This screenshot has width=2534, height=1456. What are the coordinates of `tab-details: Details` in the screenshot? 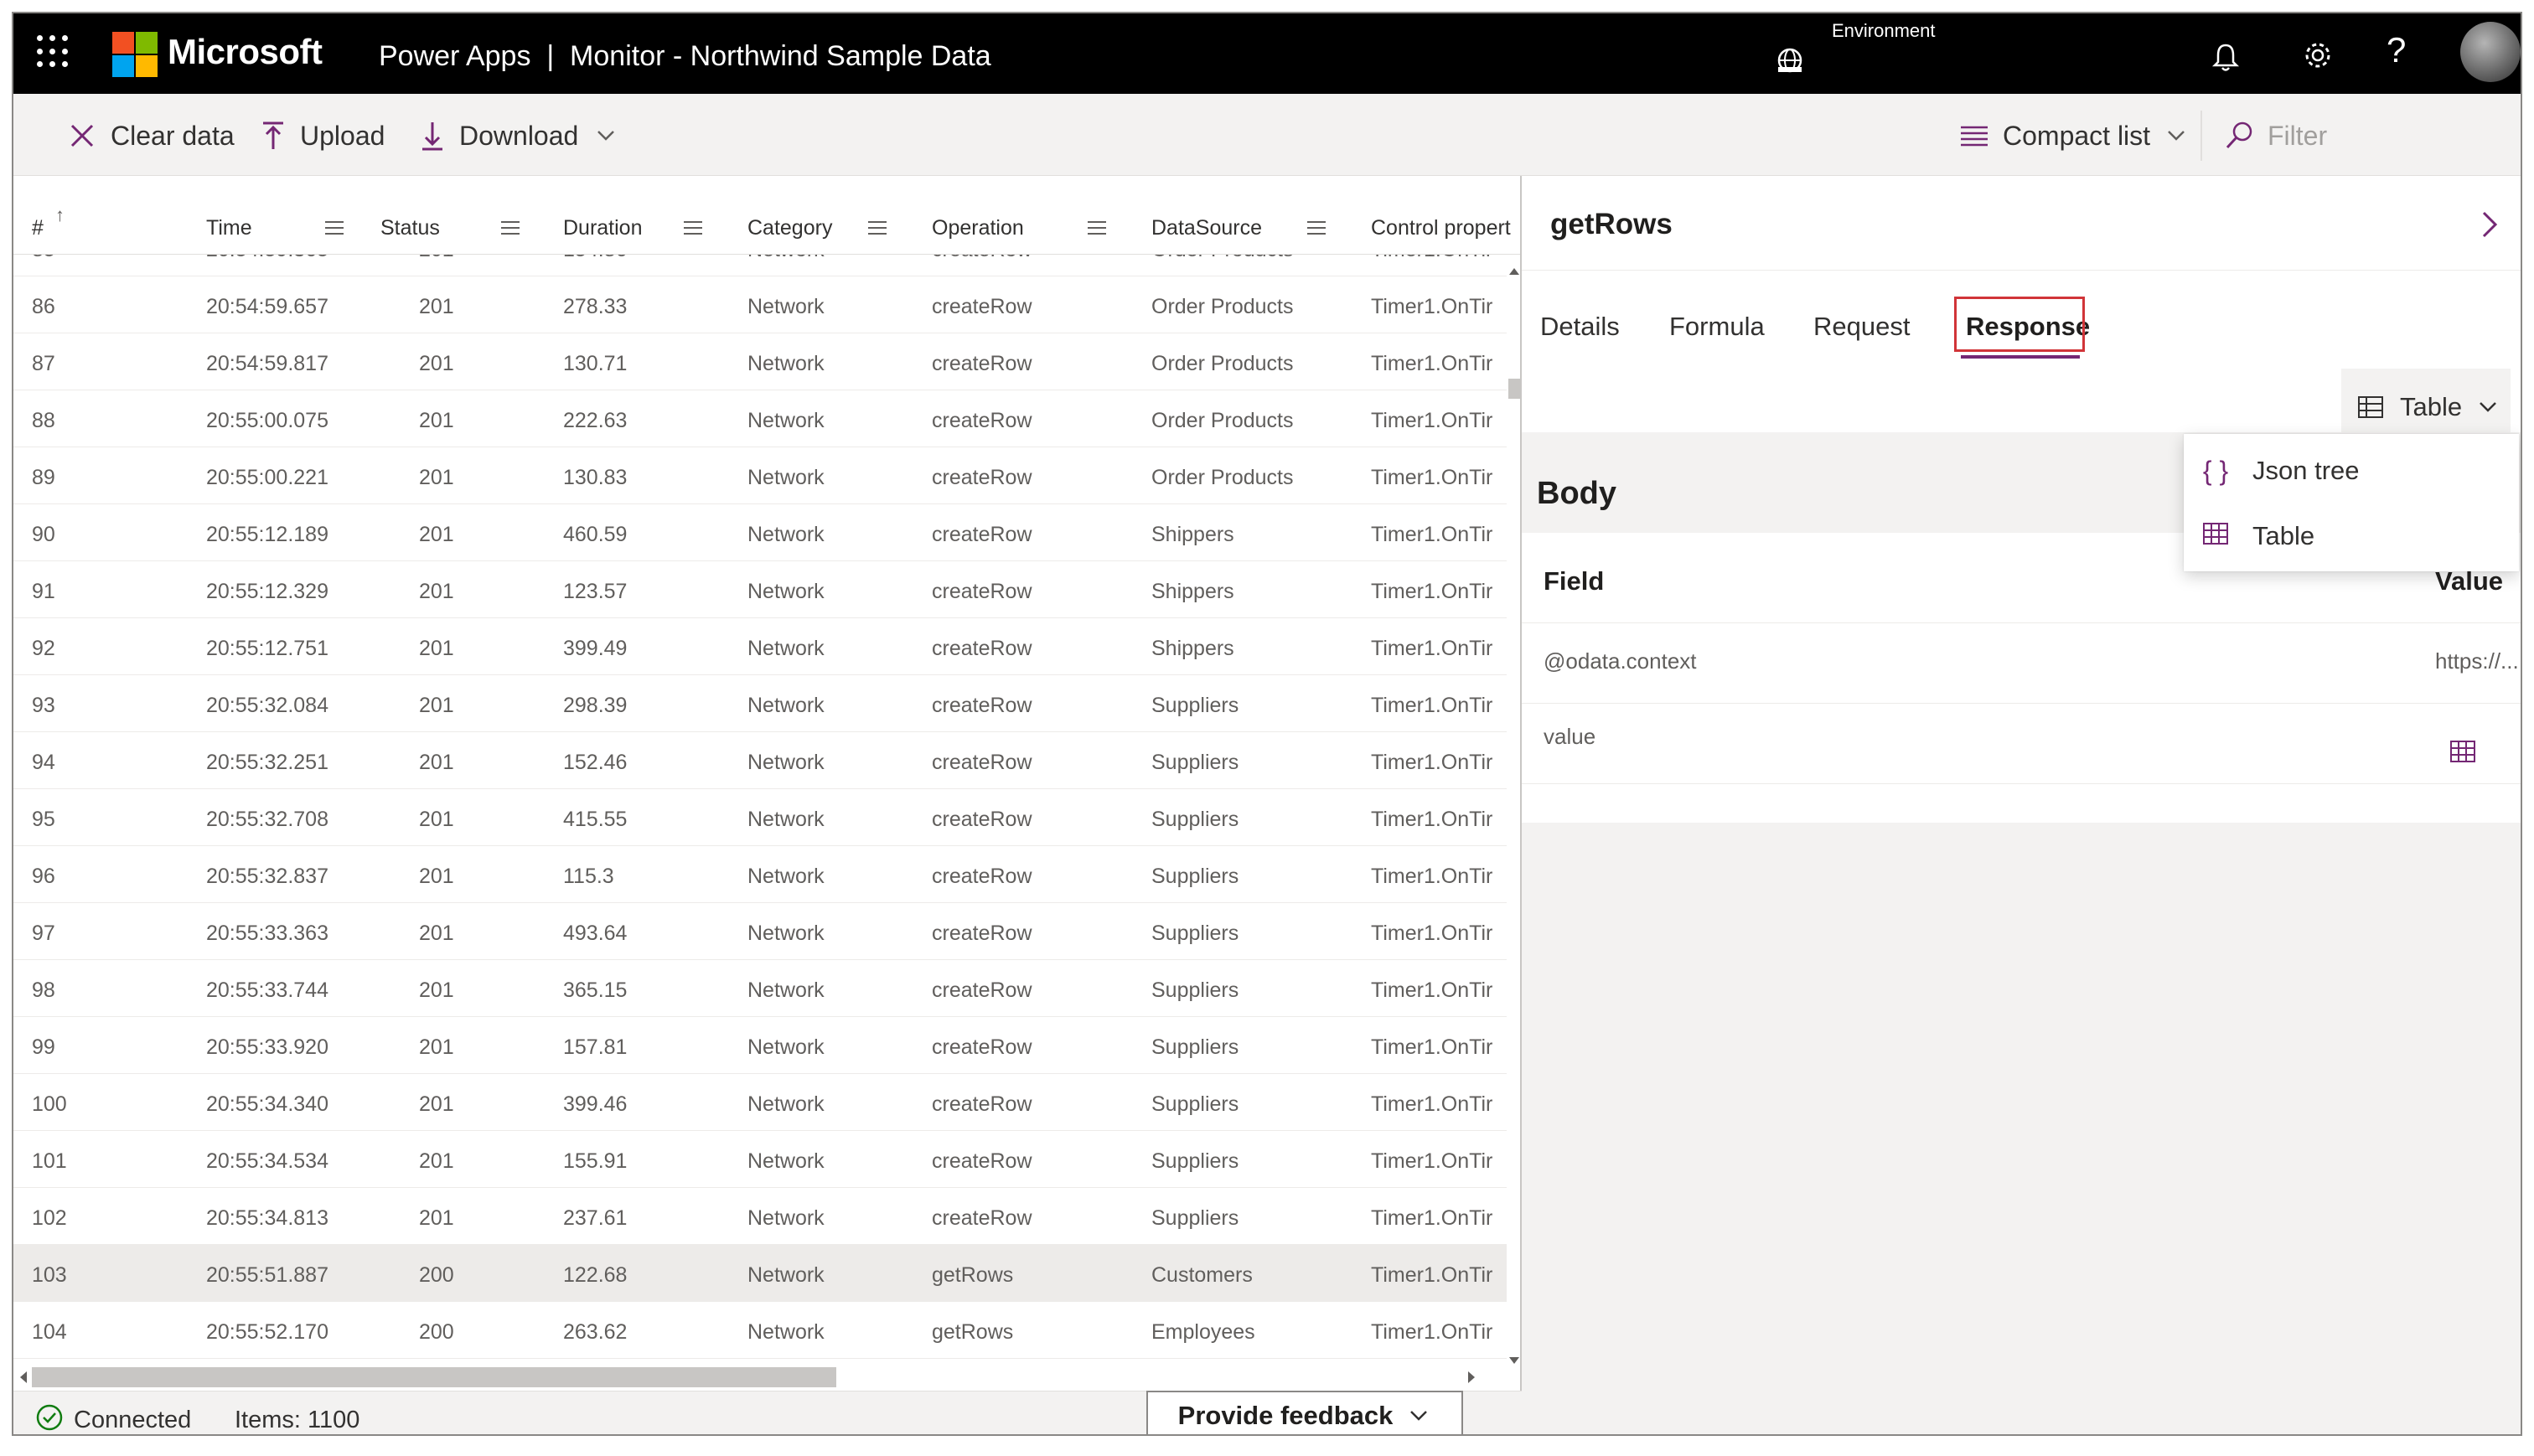 It's located at (1580, 327).